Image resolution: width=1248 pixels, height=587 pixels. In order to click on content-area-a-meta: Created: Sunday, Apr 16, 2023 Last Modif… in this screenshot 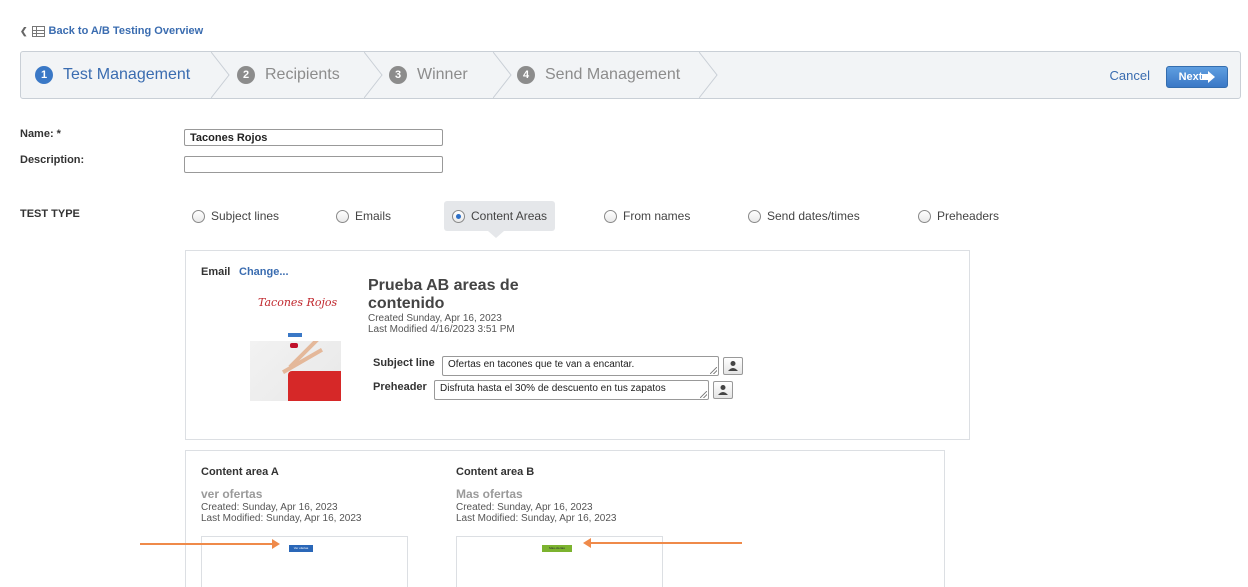, I will do `click(281, 513)`.